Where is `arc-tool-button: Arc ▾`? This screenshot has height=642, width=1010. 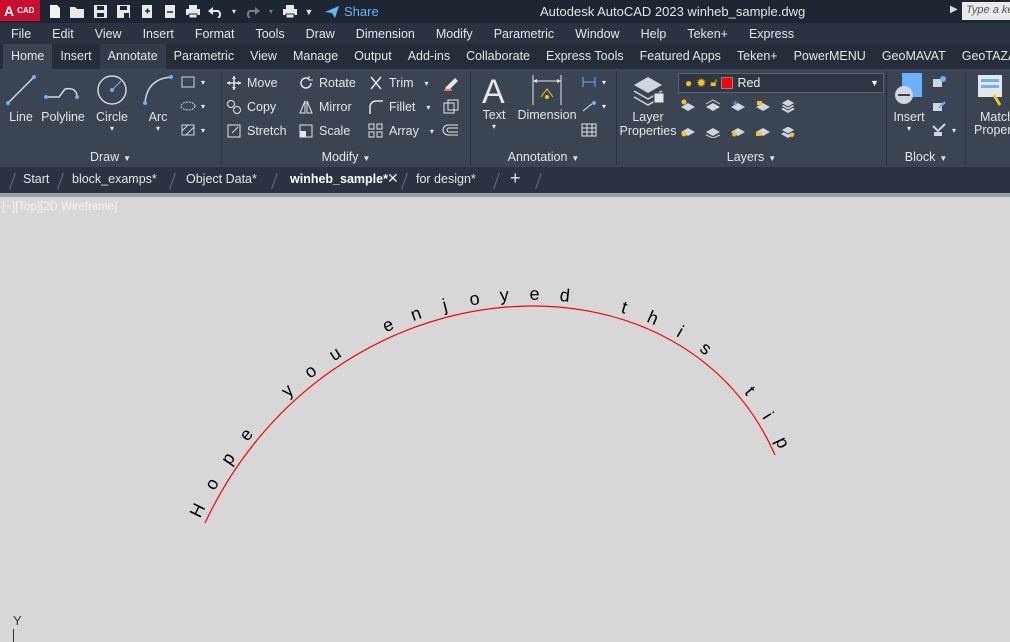
arc-tool-button: Arc ▾ is located at coordinates (158, 103).